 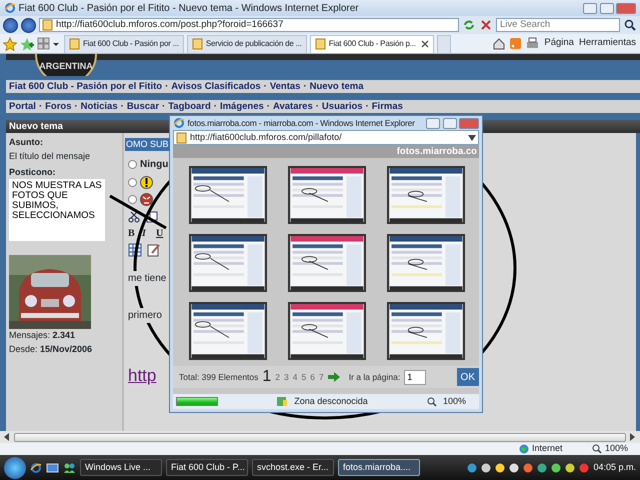 I want to click on field-label: Posticono:, so click(x=32, y=172).